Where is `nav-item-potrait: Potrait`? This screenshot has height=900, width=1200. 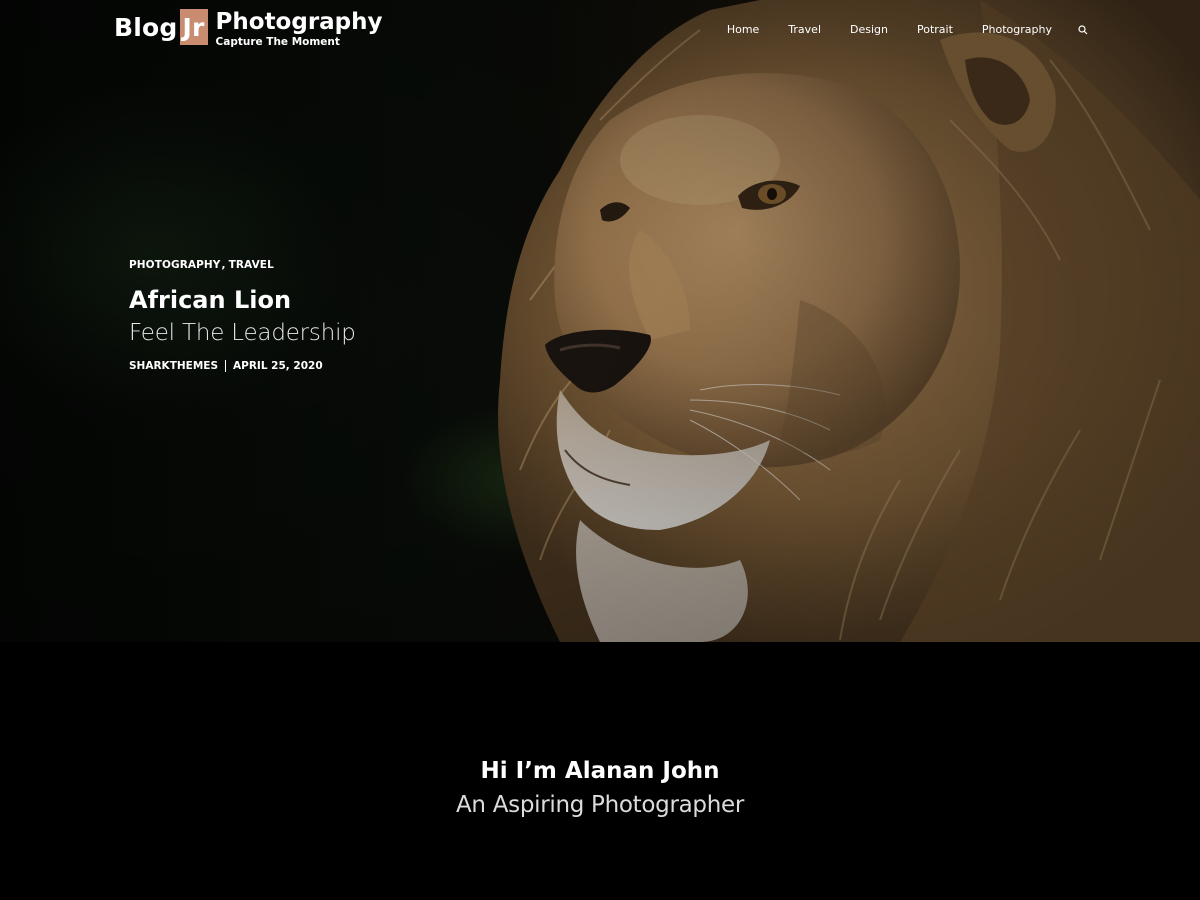
nav-item-potrait: Potrait is located at coordinates (935, 30).